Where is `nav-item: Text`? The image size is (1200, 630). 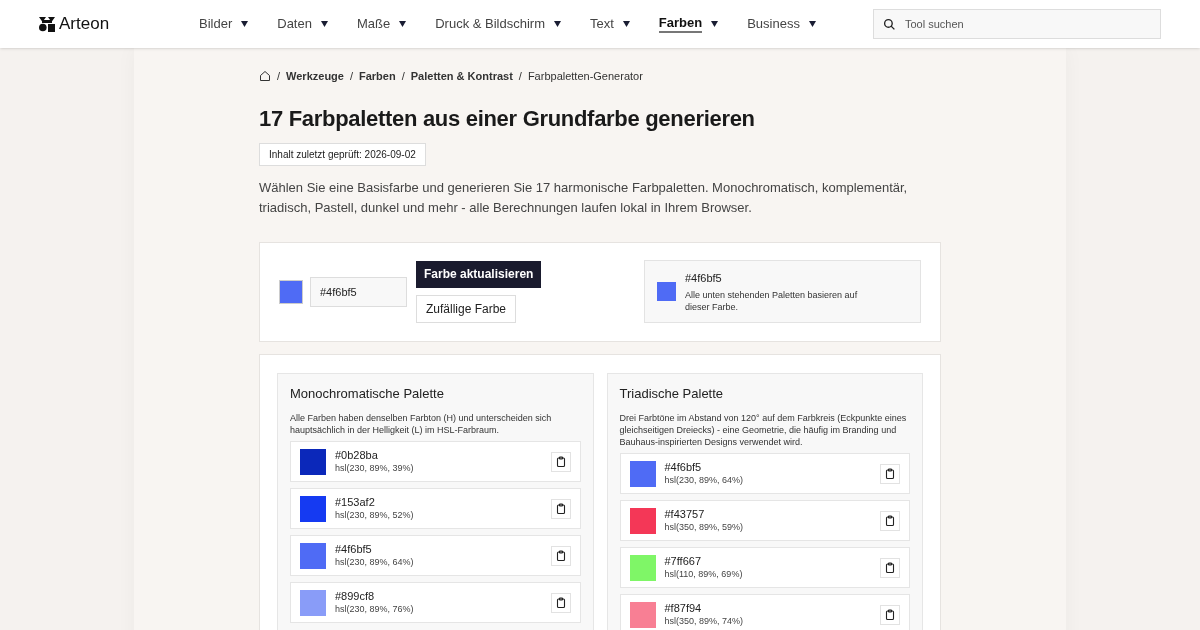 nav-item: Text is located at coordinates (610, 24).